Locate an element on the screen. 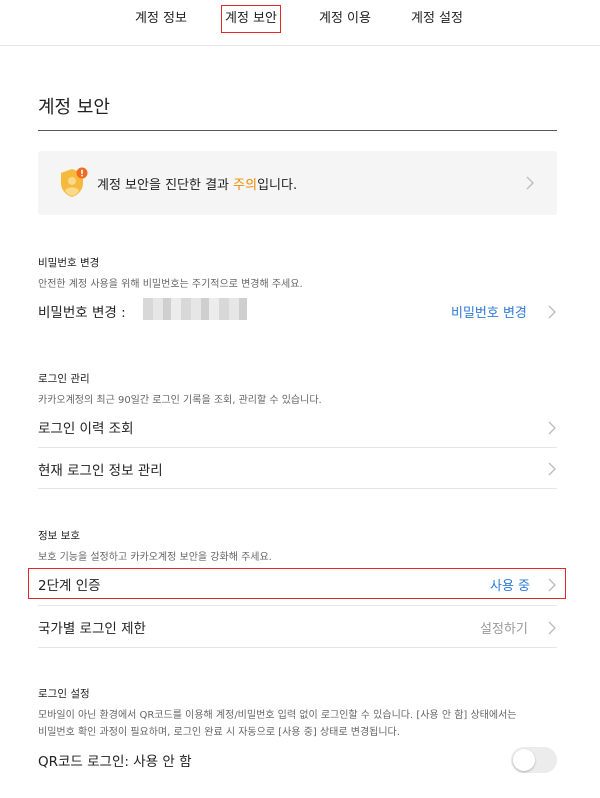 The image size is (600, 798). qr-login-toggle is located at coordinates (534, 760).